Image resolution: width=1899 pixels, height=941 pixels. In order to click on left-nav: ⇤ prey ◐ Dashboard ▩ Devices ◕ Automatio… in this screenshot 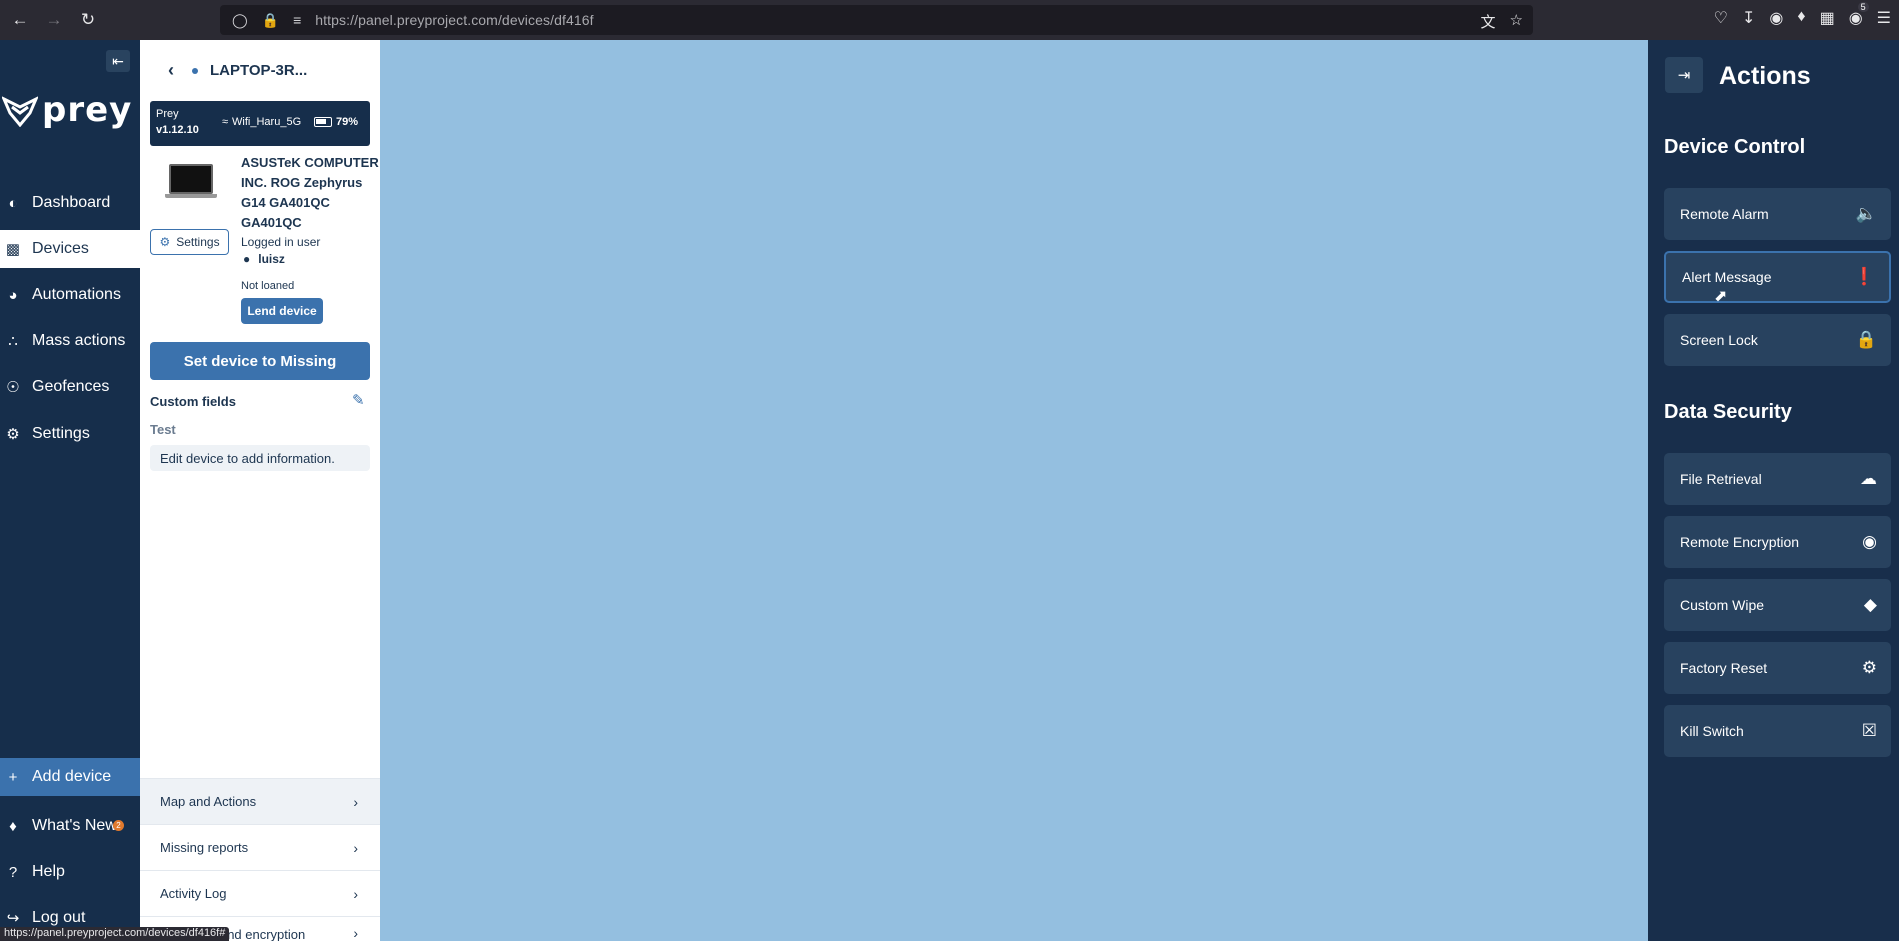, I will do `click(70, 490)`.